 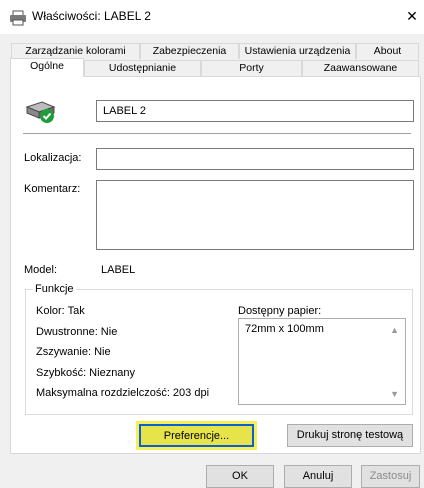 I want to click on feature-color: Kolor: Tak, so click(x=60, y=311).